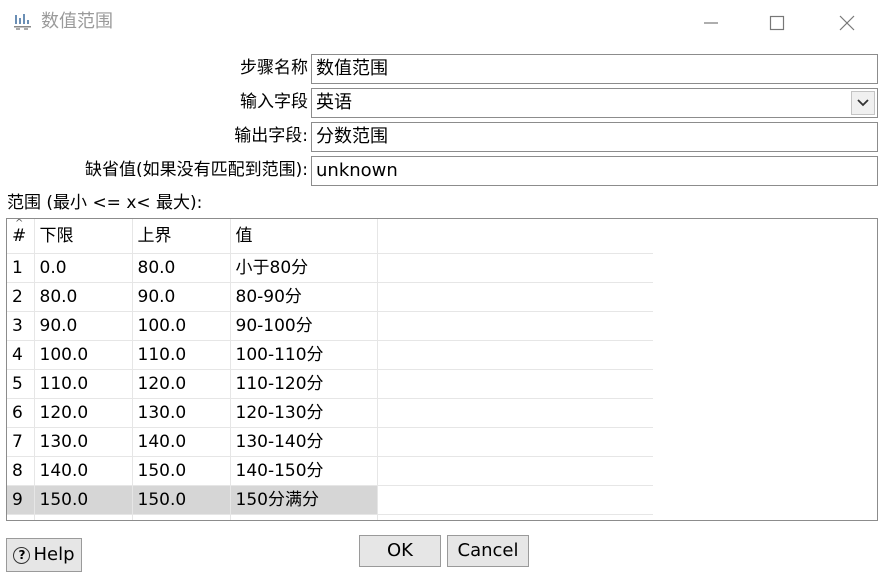  Describe the element at coordinates (21, 413) in the screenshot. I see `row-index-cell: 6` at that location.